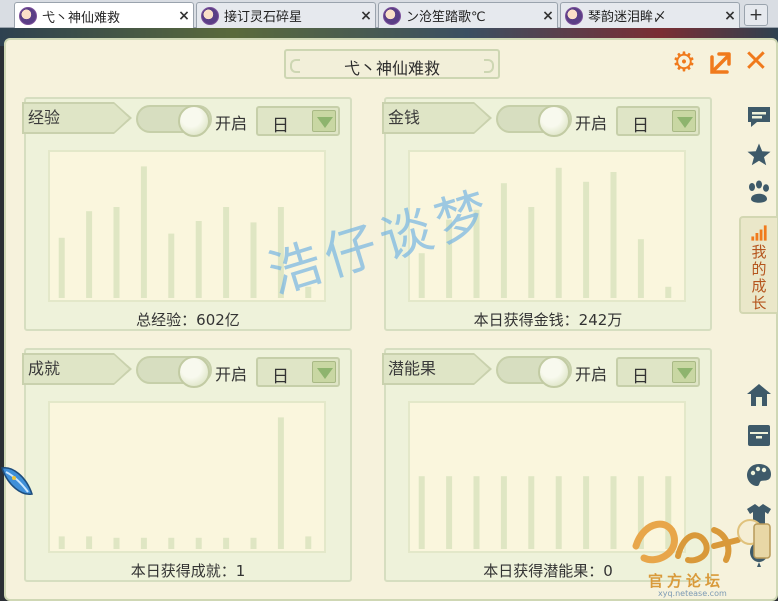  Describe the element at coordinates (758, 338) in the screenshot. I see `right-sidebar: 我的成长` at that location.